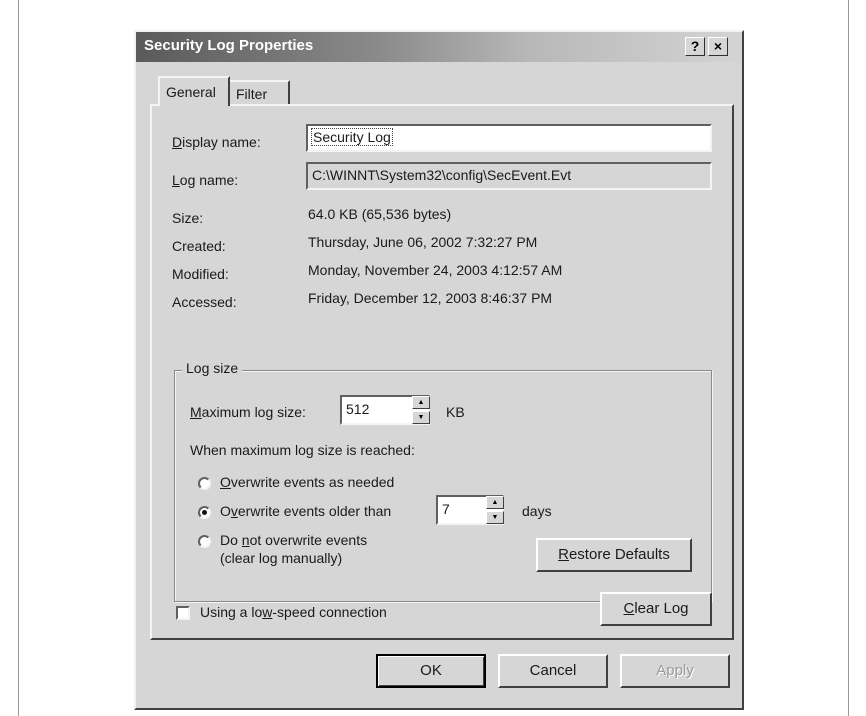 The width and height of the screenshot is (866, 716). Describe the element at coordinates (455, 412) in the screenshot. I see `max-log-size-unit: KB` at that location.